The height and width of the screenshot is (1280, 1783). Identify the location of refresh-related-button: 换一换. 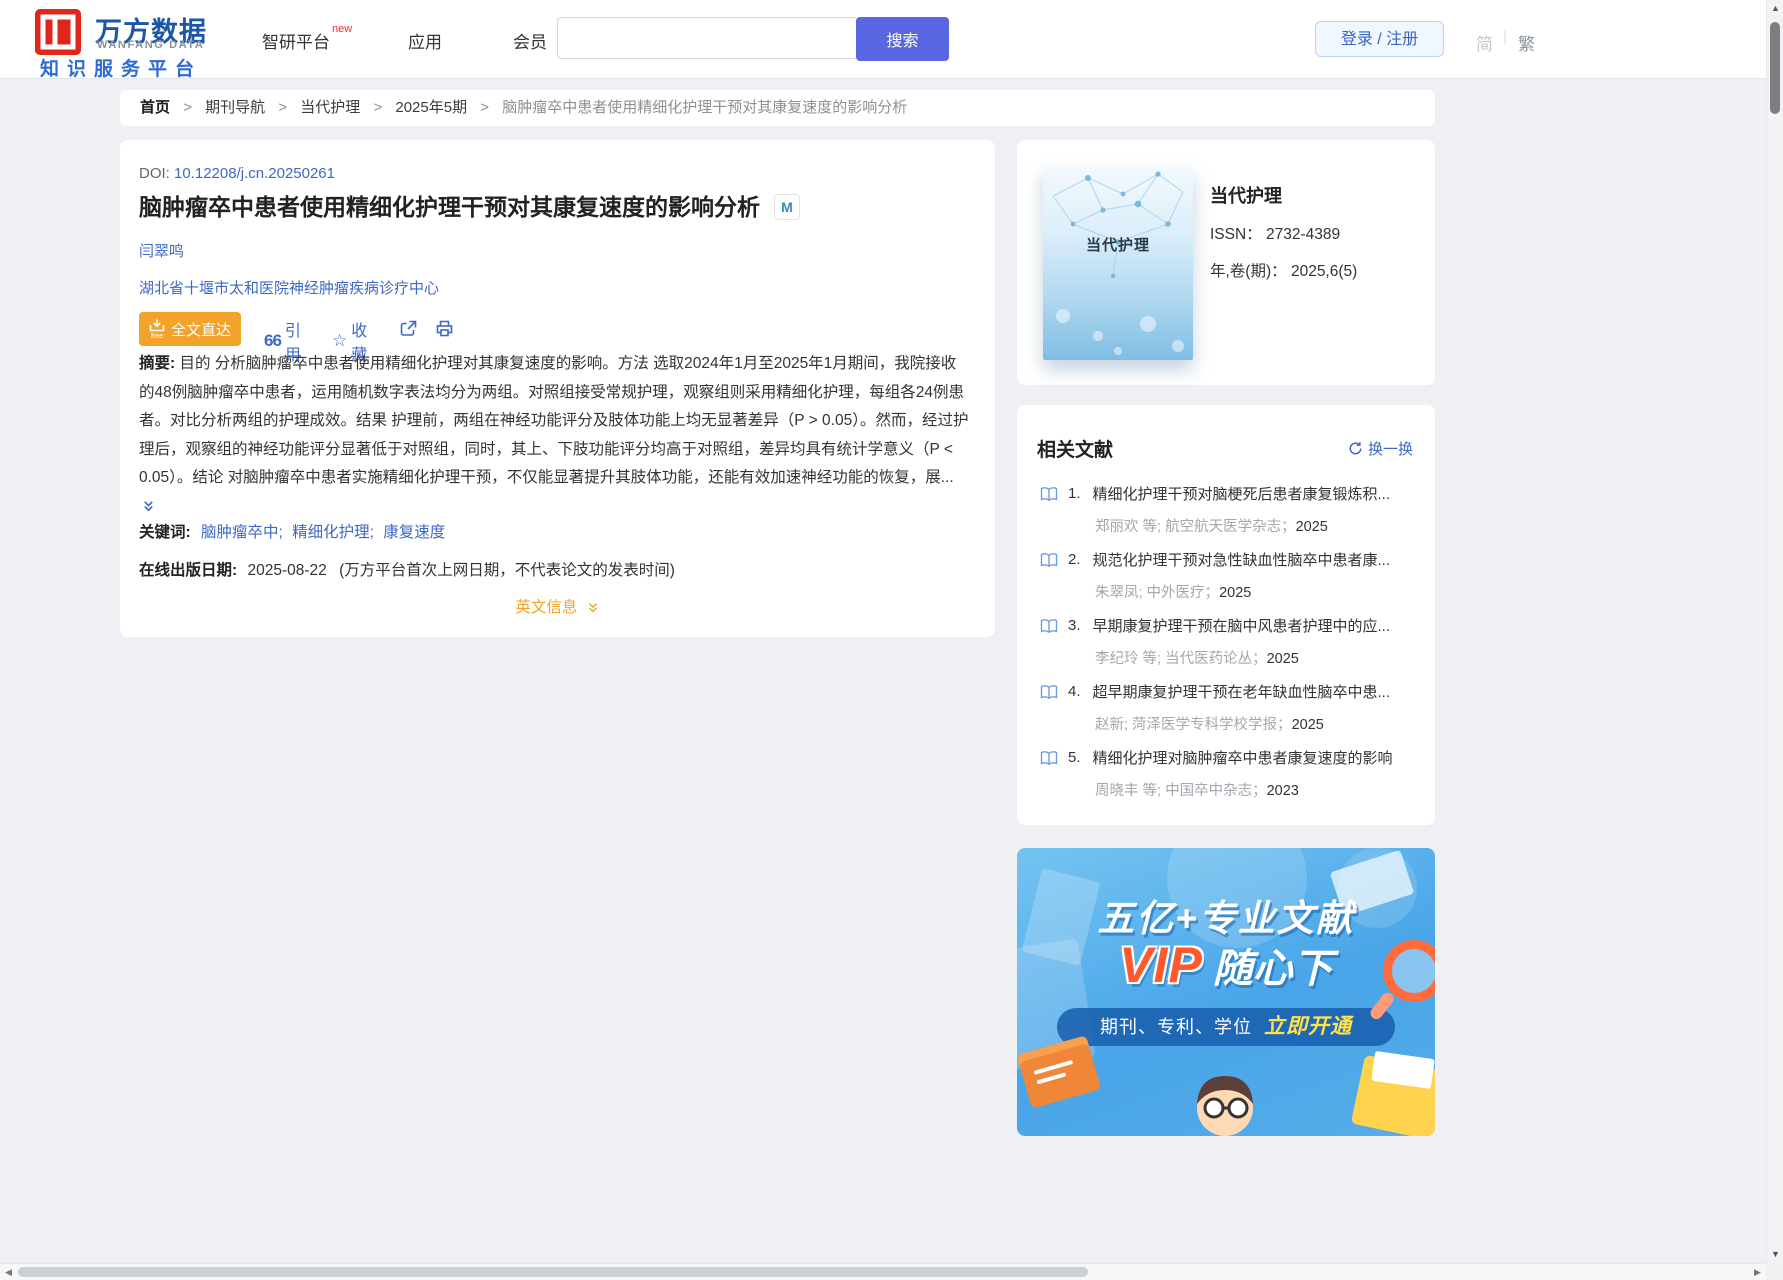
(1380, 448).